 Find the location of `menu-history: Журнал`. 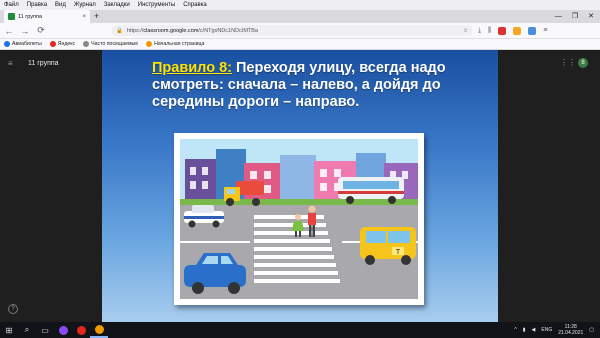

menu-history: Журнал is located at coordinates (85, 5).